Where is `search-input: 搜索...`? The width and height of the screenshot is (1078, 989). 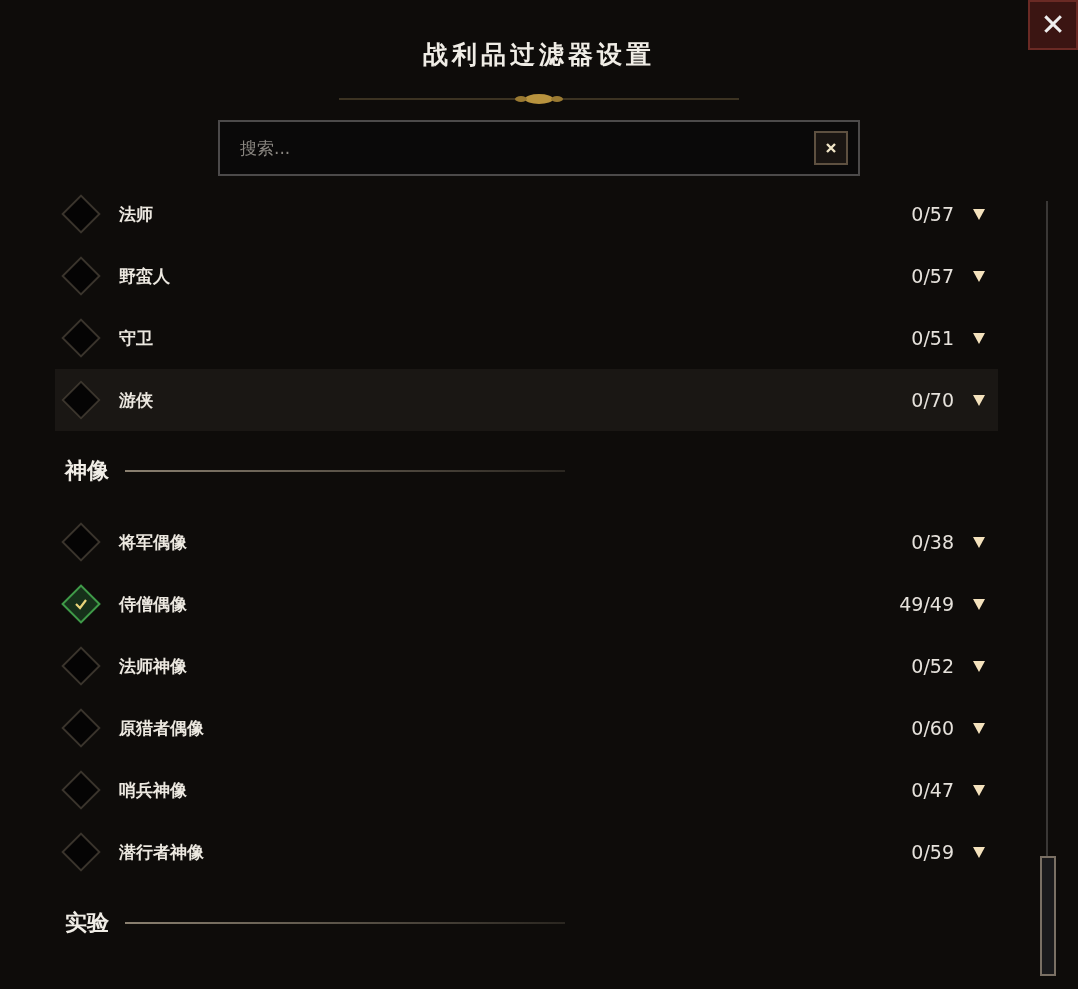
search-input: 搜索... is located at coordinates (526, 148).